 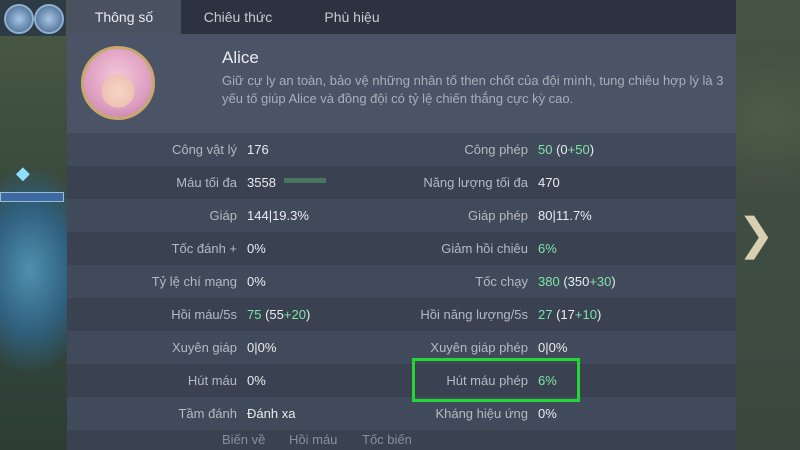 I want to click on tab-skills: Chiêu thức, so click(x=238, y=17).